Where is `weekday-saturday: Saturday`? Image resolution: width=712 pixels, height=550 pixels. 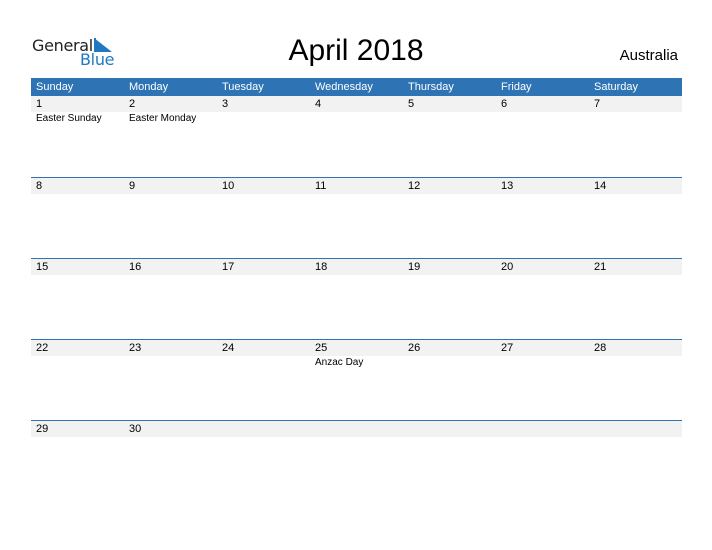
weekday-saturday: Saturday is located at coordinates (616, 87).